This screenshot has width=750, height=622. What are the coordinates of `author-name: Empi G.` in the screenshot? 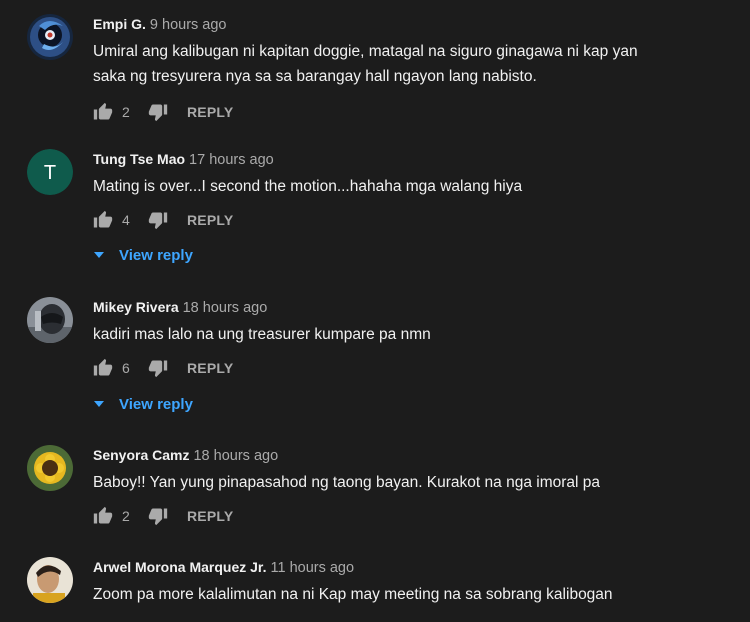 It's located at (119, 24).